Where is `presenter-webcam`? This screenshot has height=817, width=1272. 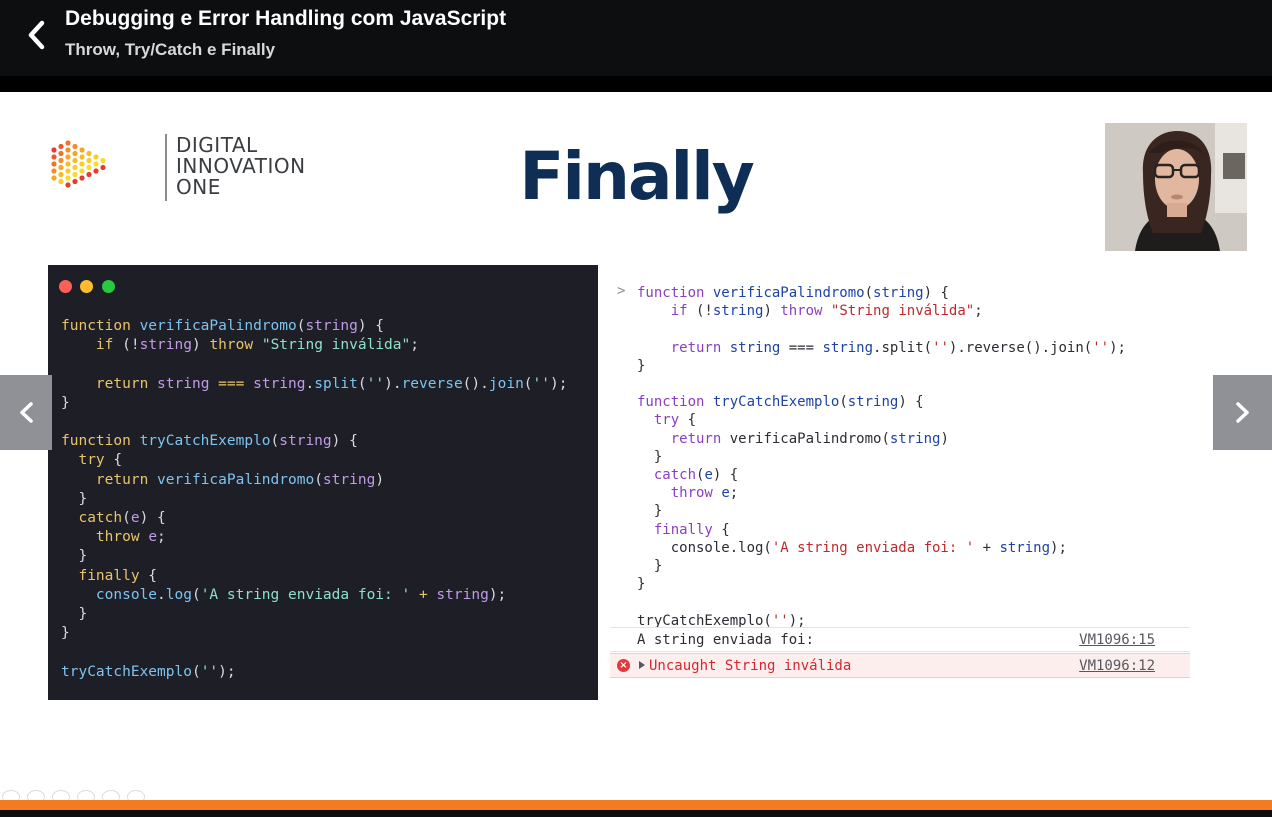 presenter-webcam is located at coordinates (1176, 187).